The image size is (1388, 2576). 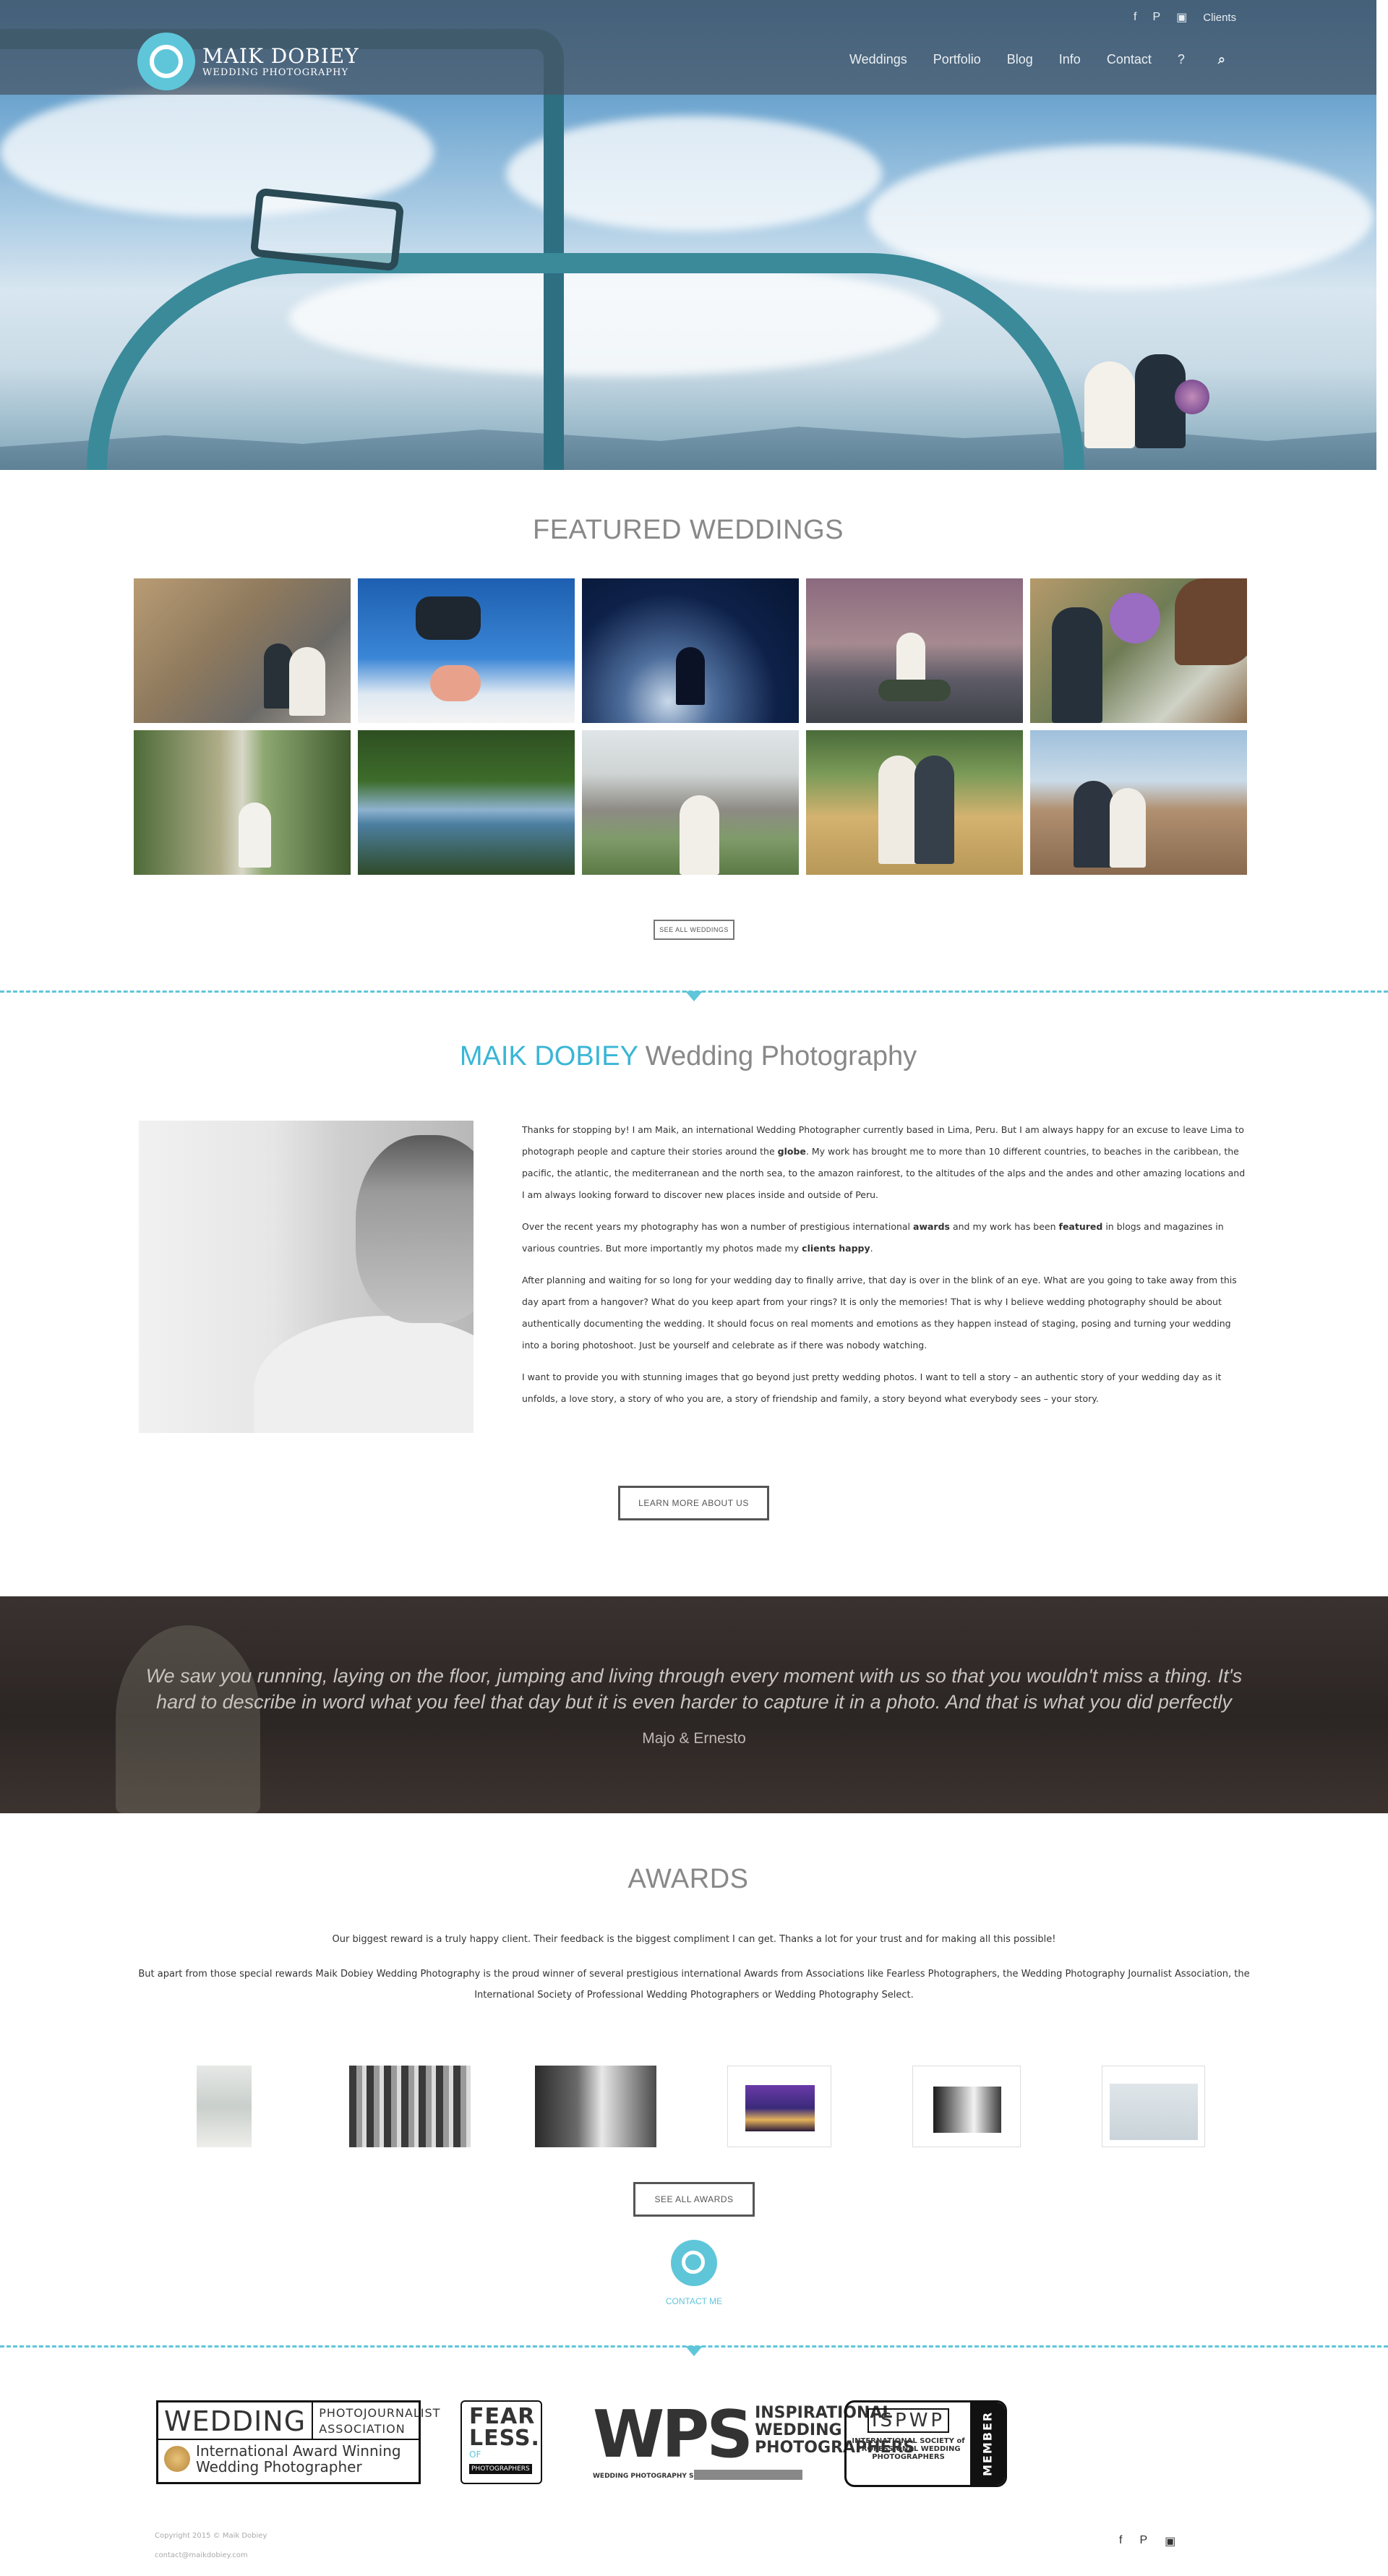 I want to click on nav-item-portfolio: Portfolio, so click(x=957, y=59).